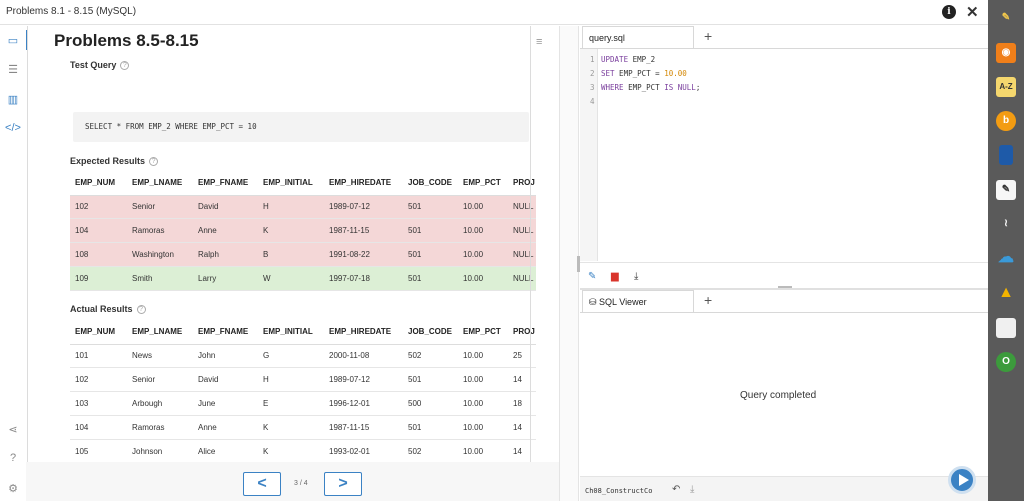 The image size is (1024, 501). What do you see at coordinates (160, 356) in the screenshot?
I see `table-cell: News` at bounding box center [160, 356].